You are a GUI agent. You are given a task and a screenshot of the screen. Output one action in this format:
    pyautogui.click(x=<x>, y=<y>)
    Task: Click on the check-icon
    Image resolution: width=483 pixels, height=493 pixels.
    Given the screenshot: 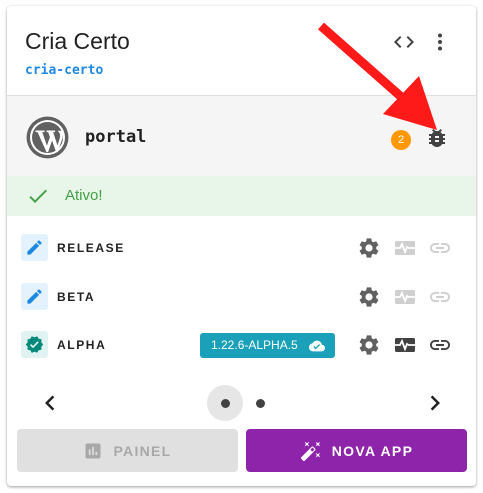 What is the action you would take?
    pyautogui.click(x=38, y=196)
    